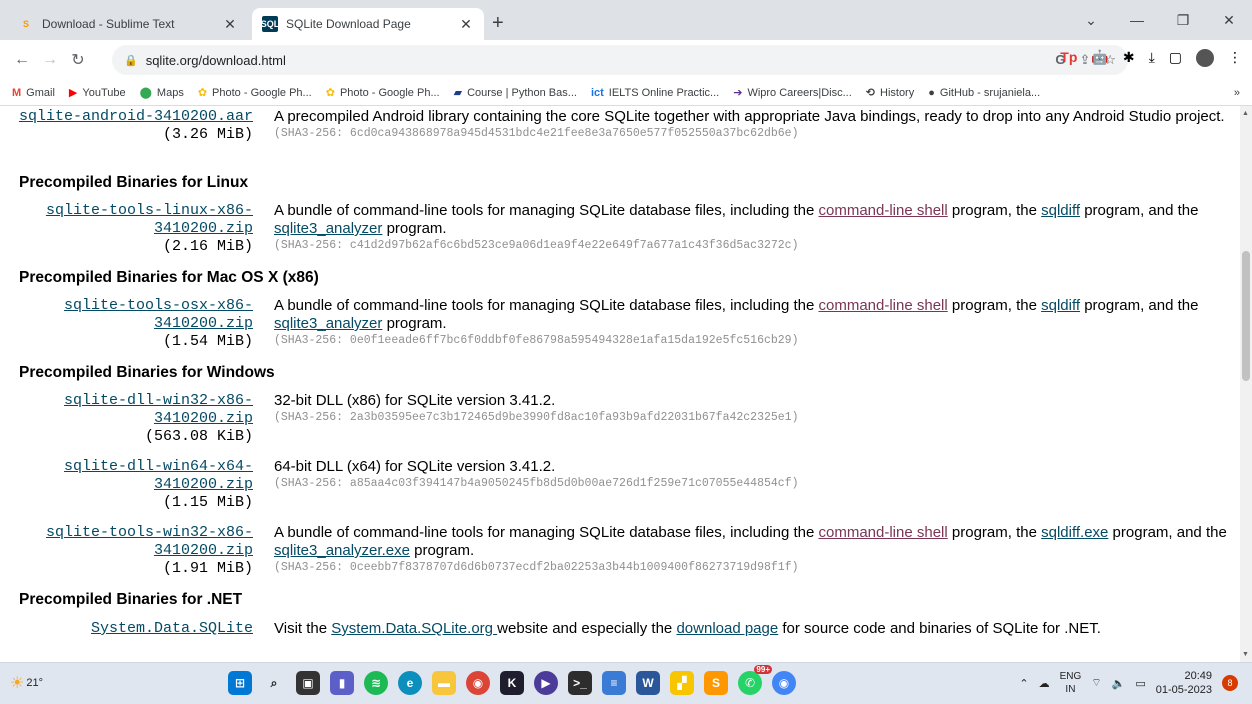  What do you see at coordinates (33, 93) in the screenshot?
I see `bookmark-gmail: M Gmail` at bounding box center [33, 93].